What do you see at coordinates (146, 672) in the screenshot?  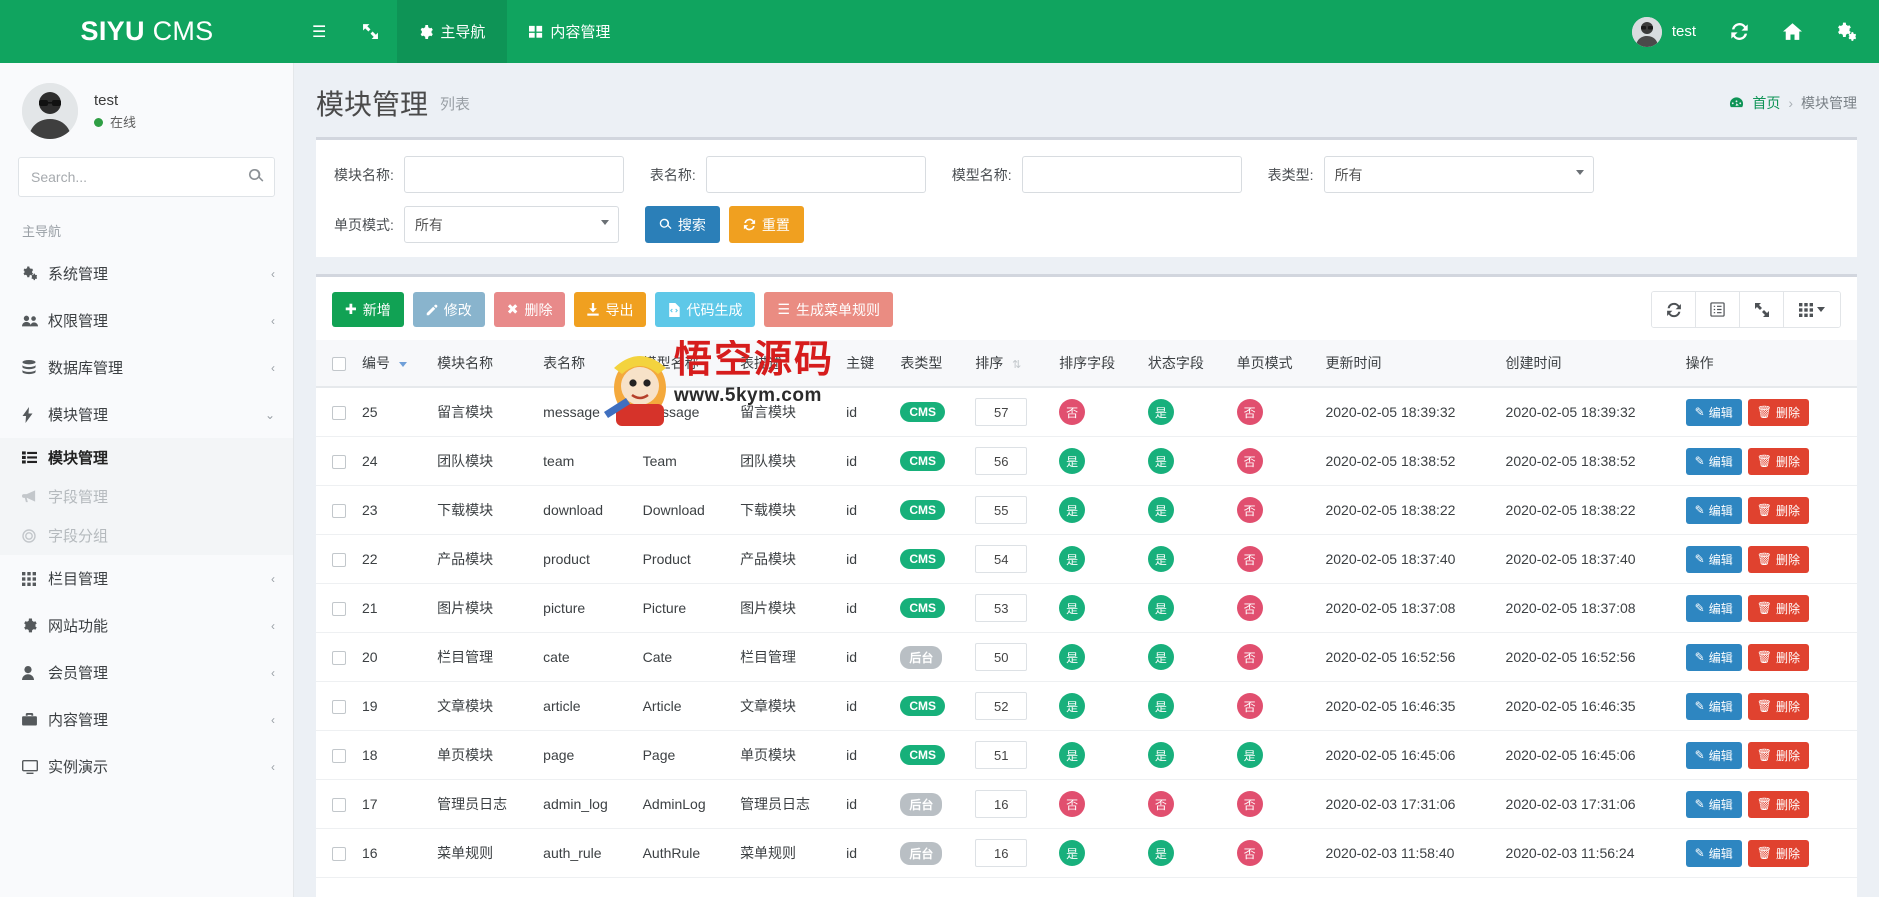 I see `sidebar-item-member: 会员管理 ‹` at bounding box center [146, 672].